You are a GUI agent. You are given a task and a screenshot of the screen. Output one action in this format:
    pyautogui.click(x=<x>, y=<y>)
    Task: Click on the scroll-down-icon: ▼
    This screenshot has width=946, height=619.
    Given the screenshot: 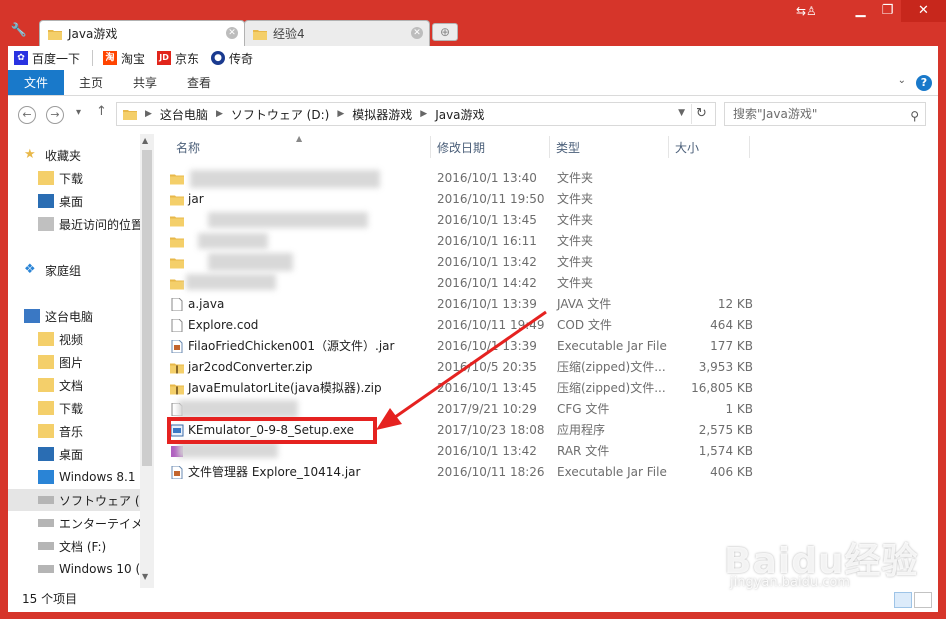 What is the action you would take?
    pyautogui.click(x=145, y=576)
    